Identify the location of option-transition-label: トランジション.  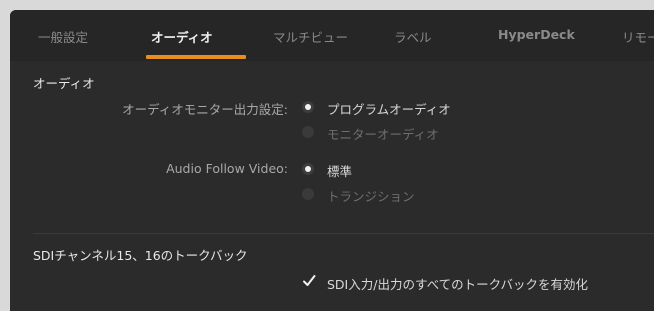
(371, 195).